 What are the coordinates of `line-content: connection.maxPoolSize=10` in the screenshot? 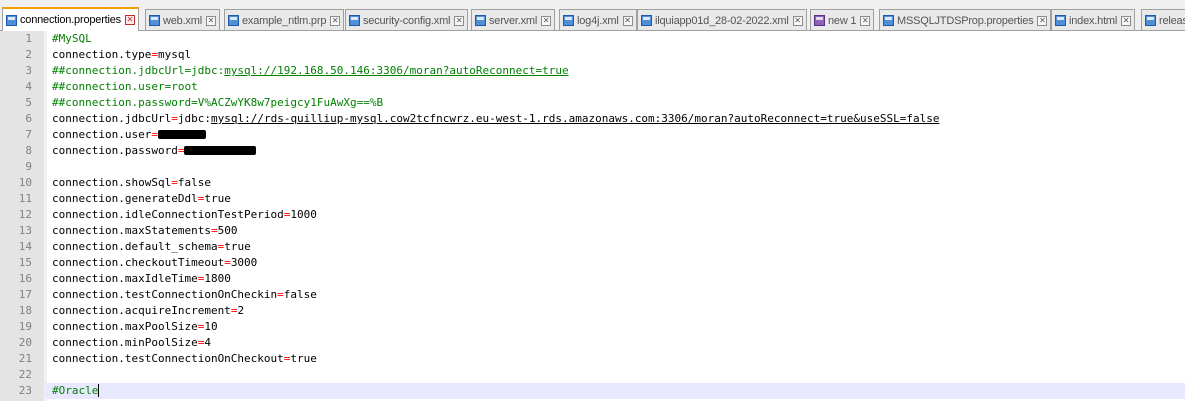 It's located at (135, 327).